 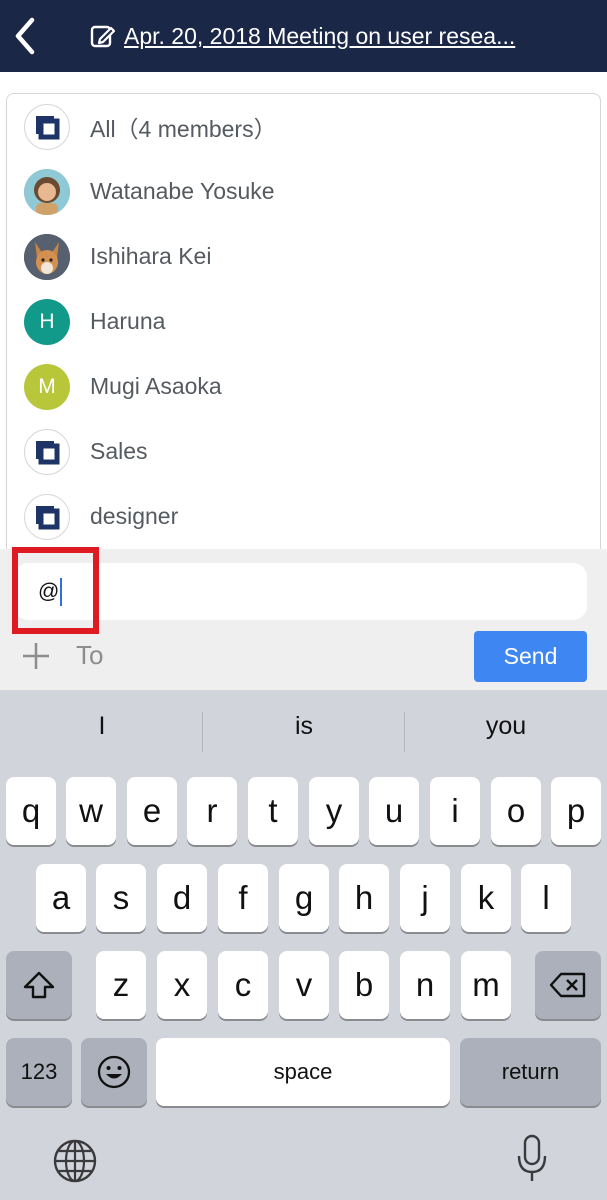 What do you see at coordinates (121, 898) in the screenshot?
I see `key-s: s` at bounding box center [121, 898].